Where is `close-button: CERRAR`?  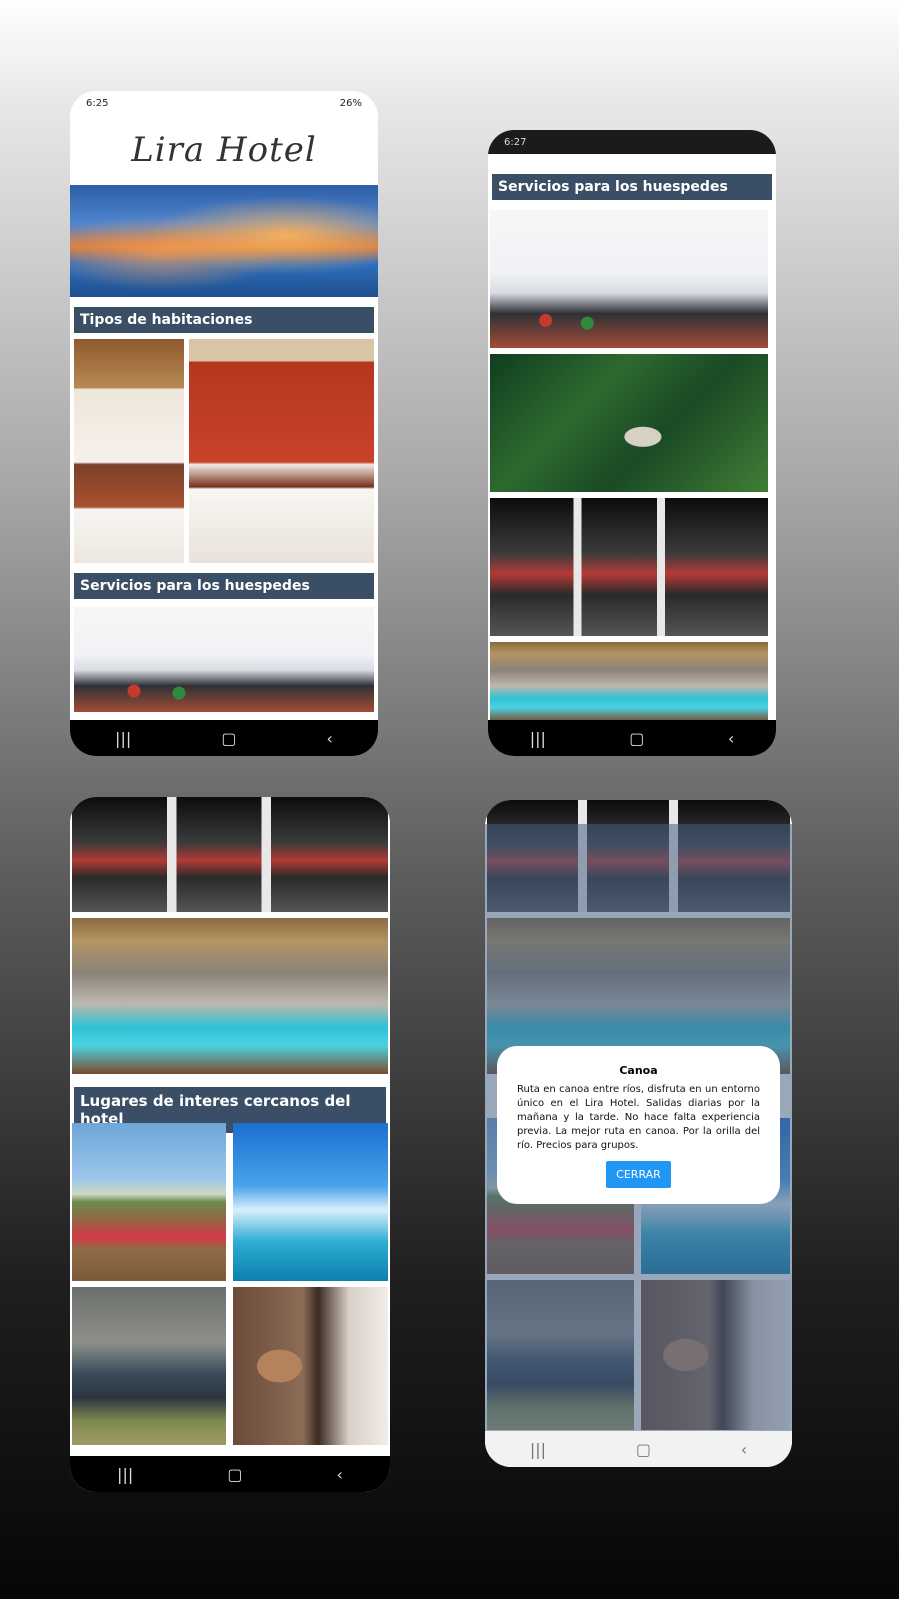 close-button: CERRAR is located at coordinates (638, 1174).